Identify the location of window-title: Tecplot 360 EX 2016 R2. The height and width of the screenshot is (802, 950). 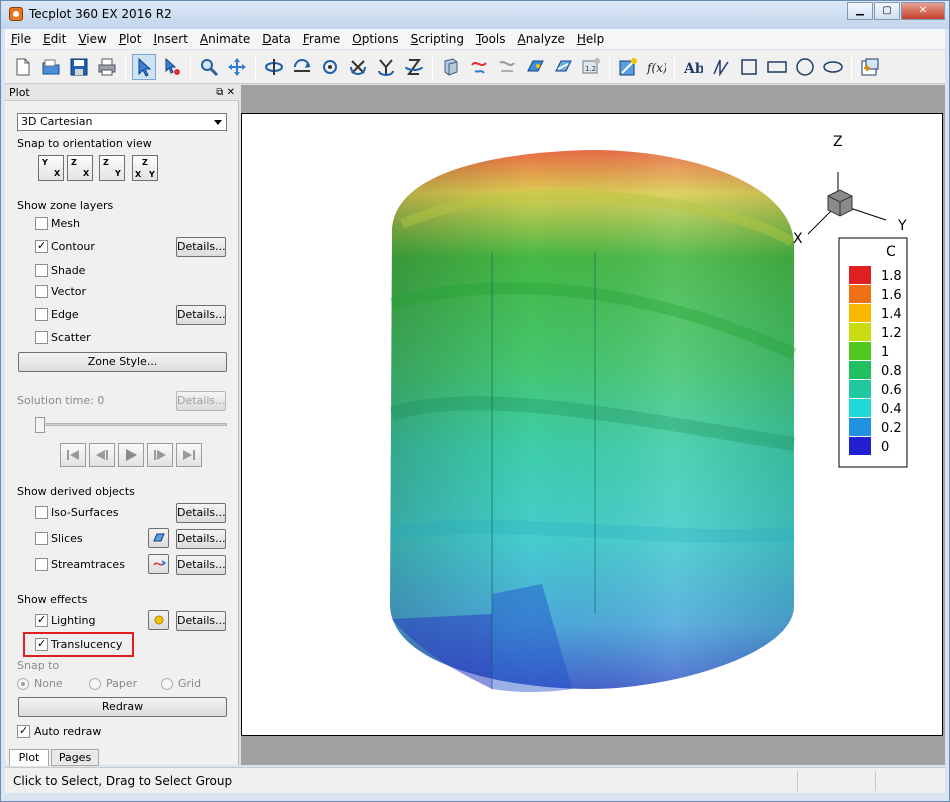
(100, 14).